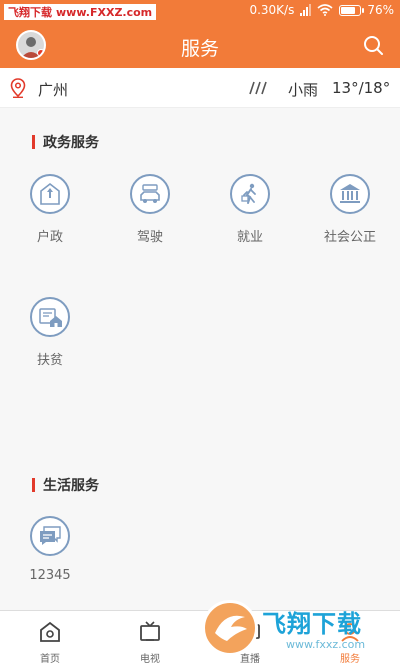 Image resolution: width=400 pixels, height=667 pixels. I want to click on service-label: 社会公正, so click(349, 237).